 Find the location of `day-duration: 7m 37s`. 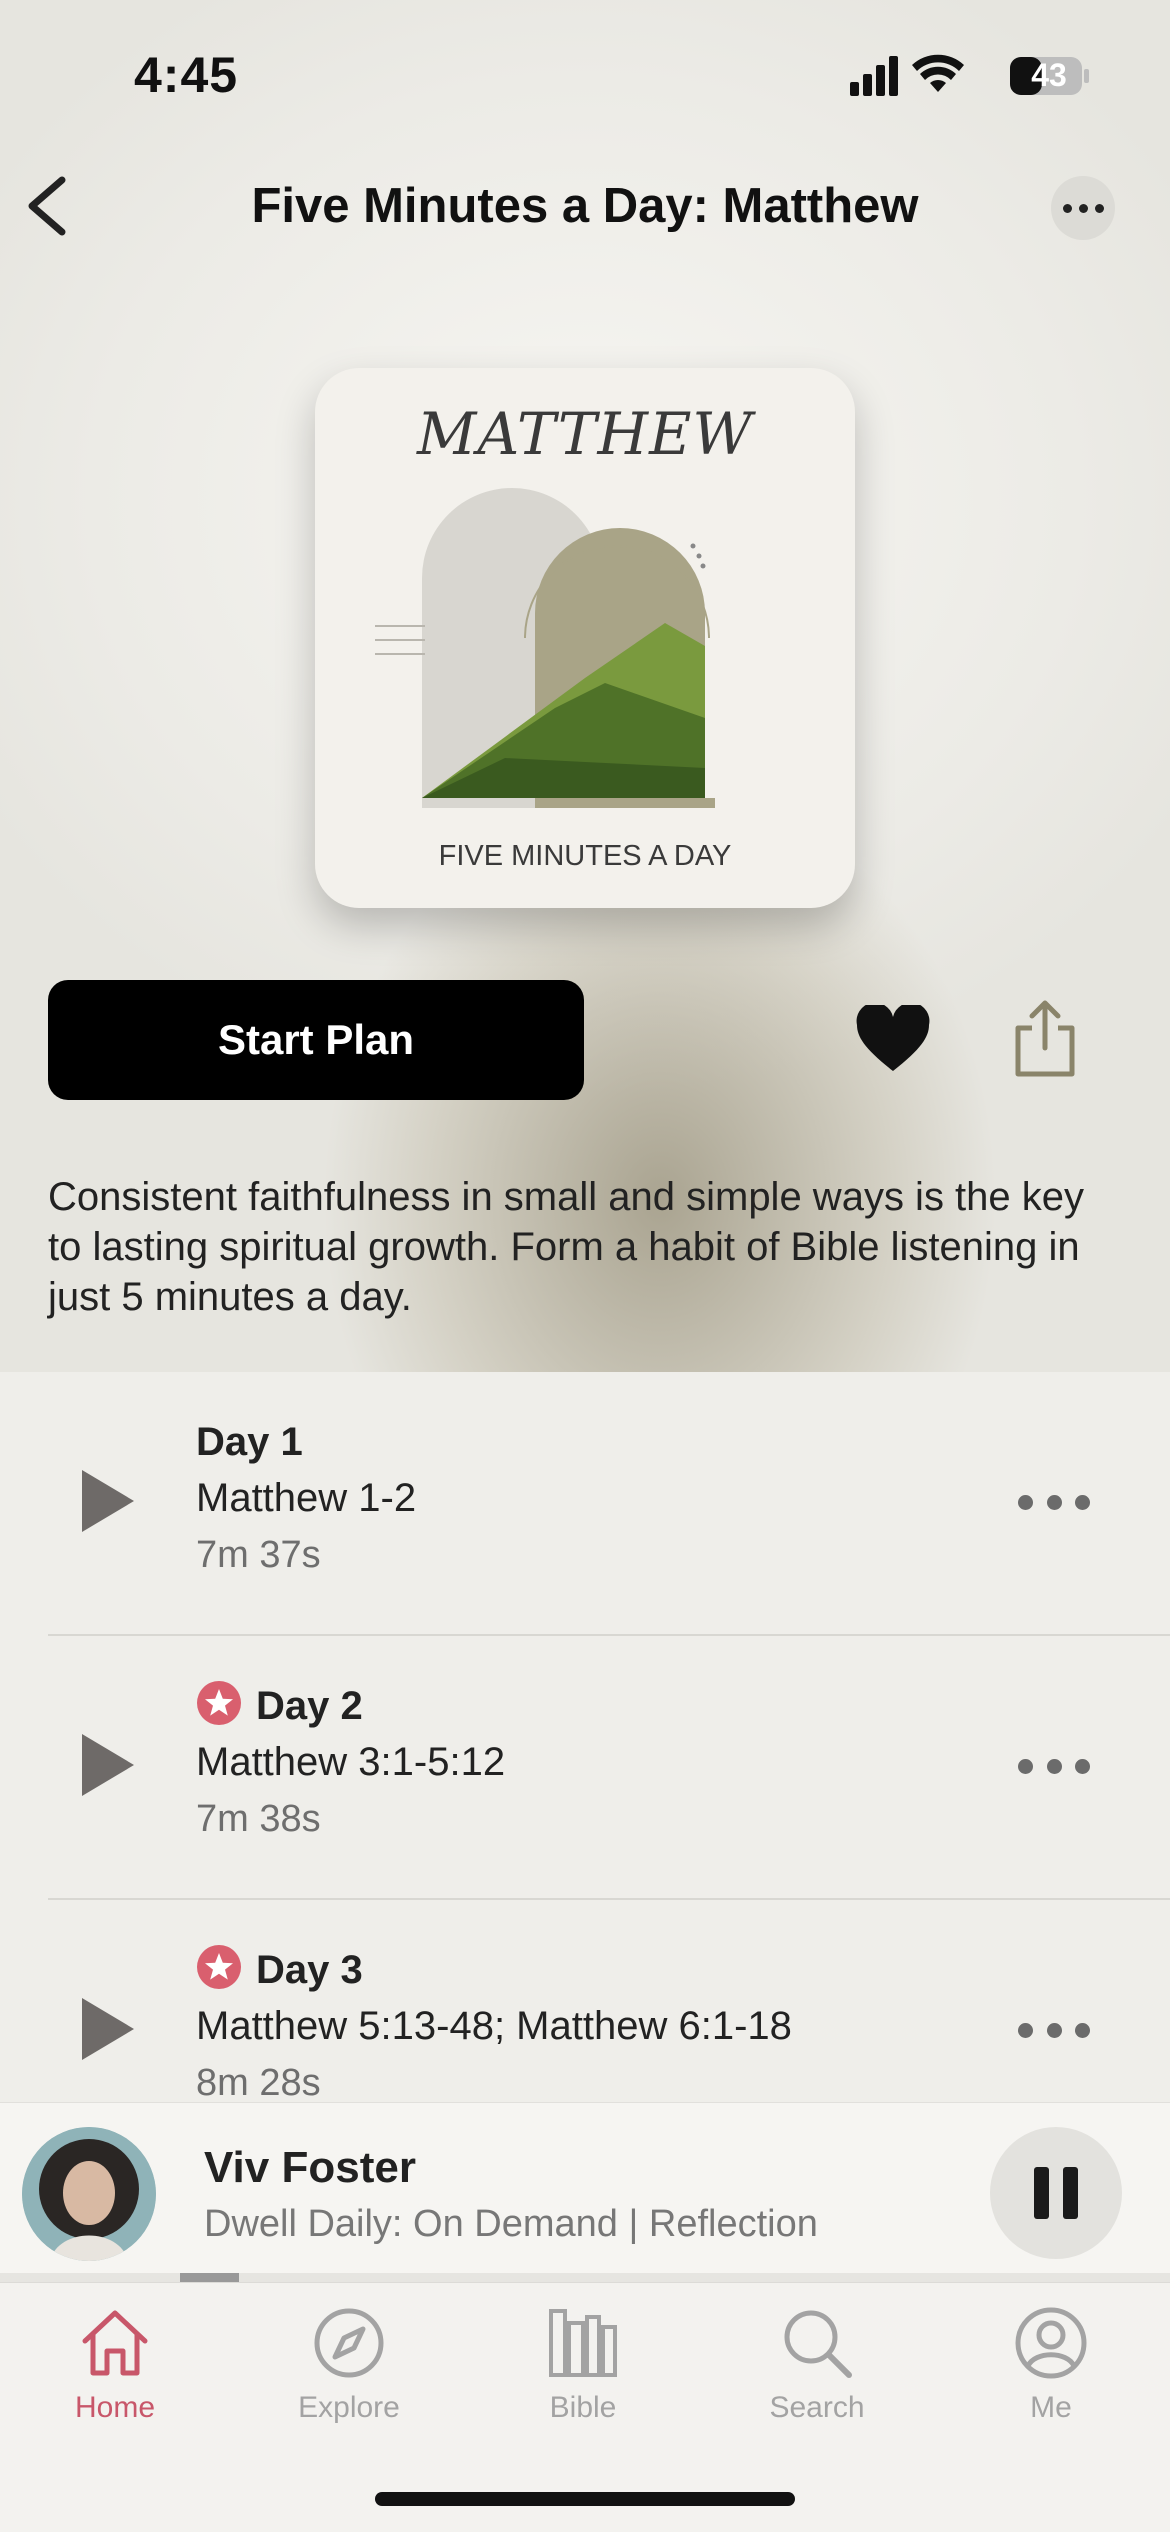

day-duration: 7m 37s is located at coordinates (258, 1555).